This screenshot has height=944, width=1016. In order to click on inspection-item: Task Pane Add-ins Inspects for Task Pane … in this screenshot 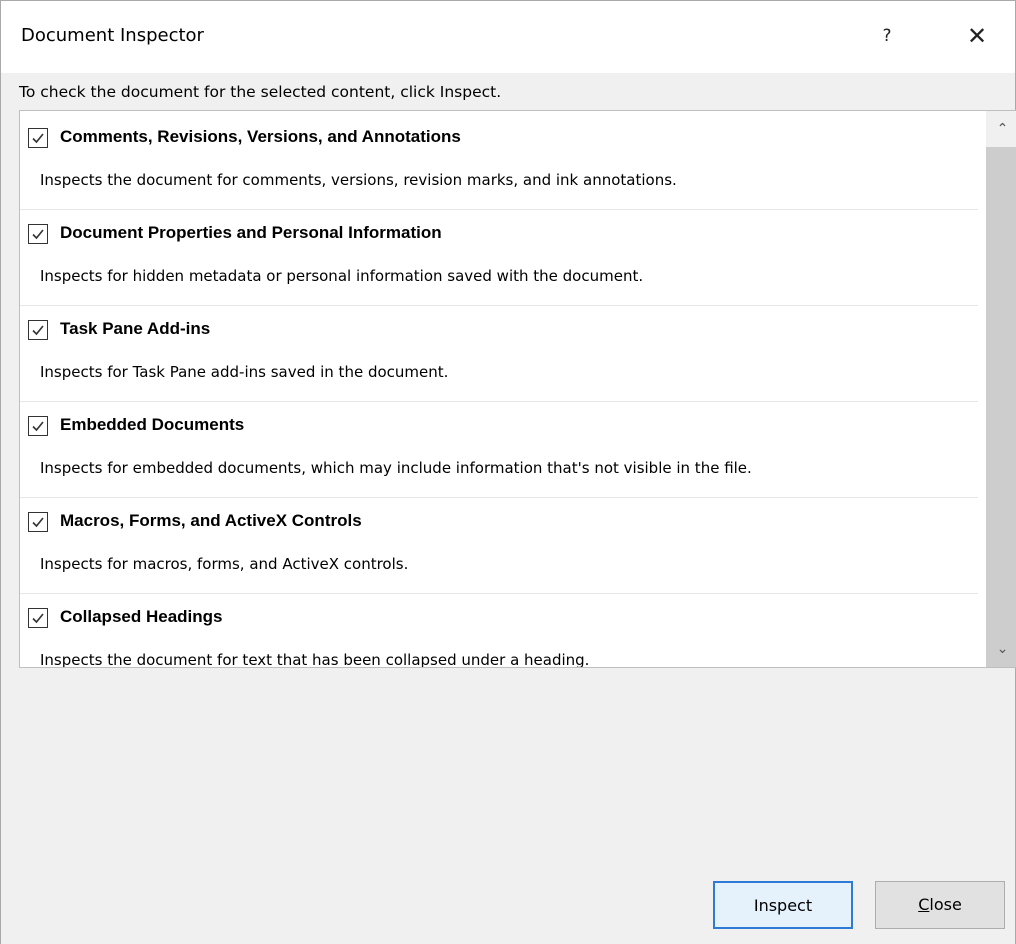, I will do `click(501, 355)`.